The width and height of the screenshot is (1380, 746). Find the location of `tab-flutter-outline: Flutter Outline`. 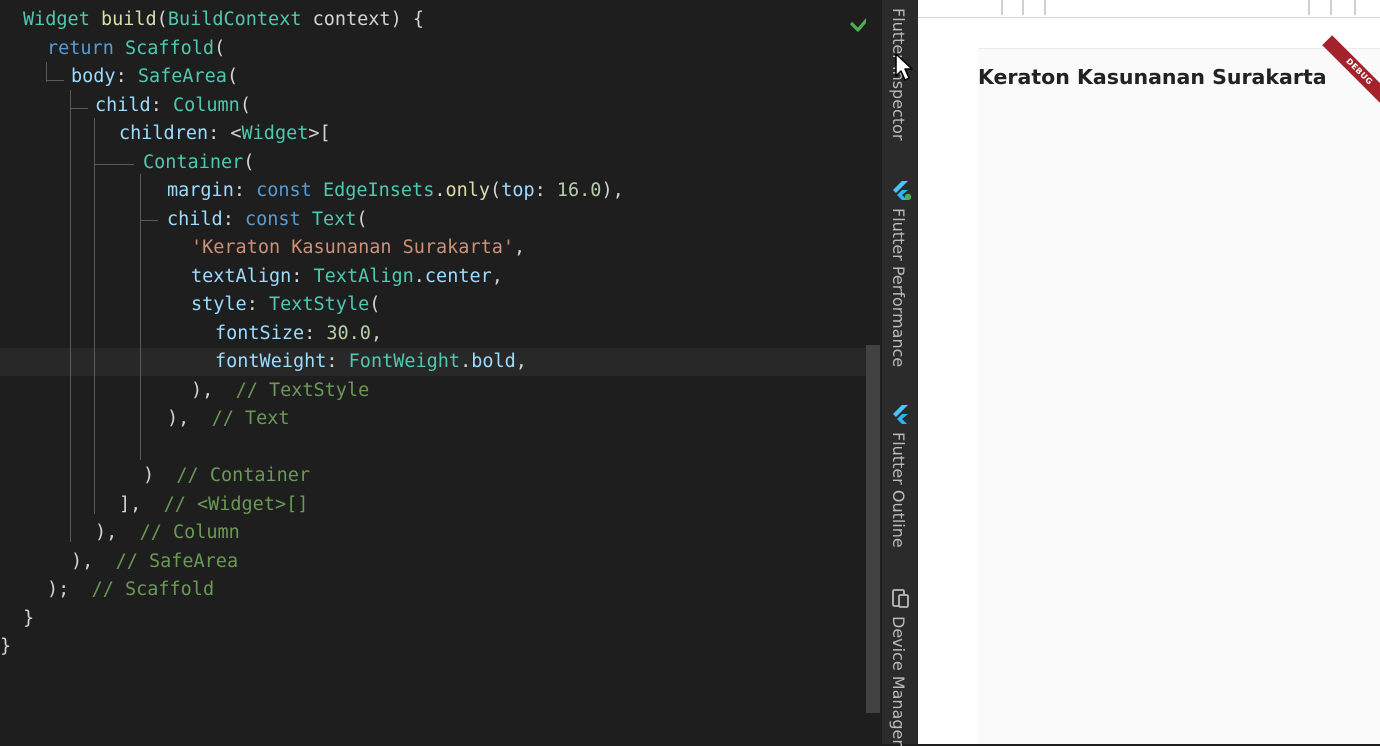

tab-flutter-outline: Flutter Outline is located at coordinates (900, 486).